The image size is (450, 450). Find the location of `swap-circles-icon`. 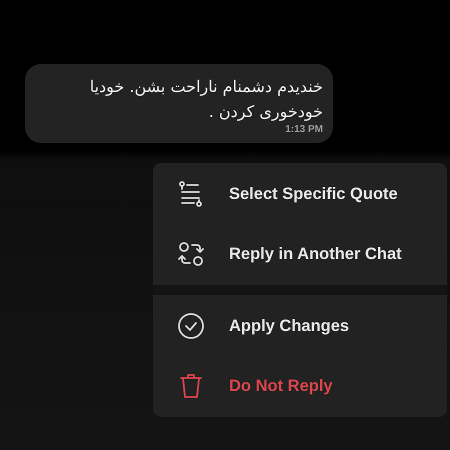

swap-circles-icon is located at coordinates (191, 254).